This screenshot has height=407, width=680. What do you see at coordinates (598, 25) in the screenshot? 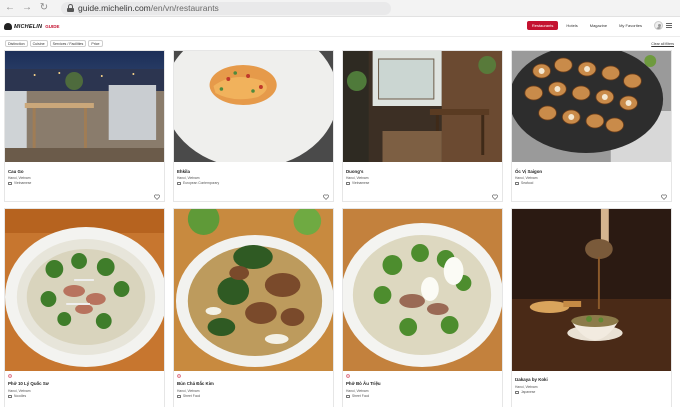
I see `magazine-nav-link: Magazine` at bounding box center [598, 25].